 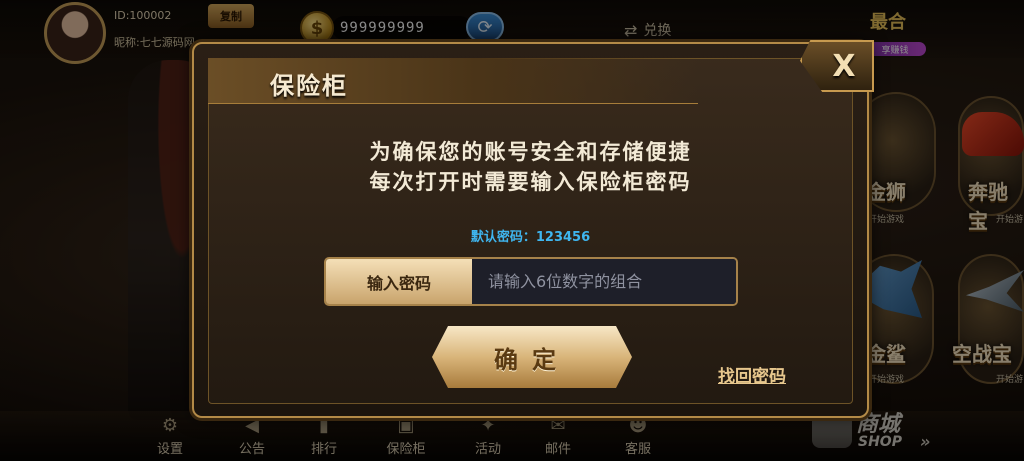 I want to click on dialog-title: 保险柜, so click(x=309, y=86).